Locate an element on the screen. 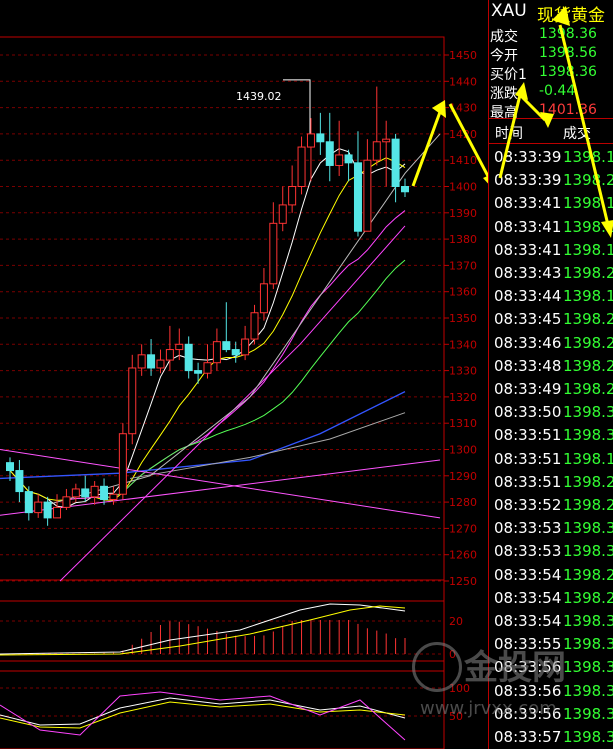 Image resolution: width=613 pixels, height=749 pixels. indicator-panel-1: 20 0 is located at coordinates (231, 632).